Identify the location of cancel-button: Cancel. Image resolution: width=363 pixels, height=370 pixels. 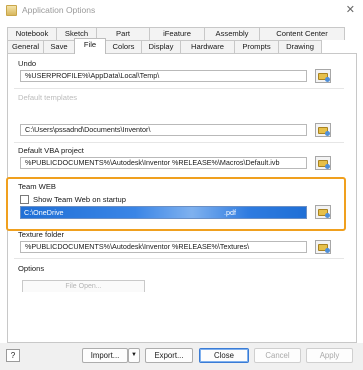
(277, 355).